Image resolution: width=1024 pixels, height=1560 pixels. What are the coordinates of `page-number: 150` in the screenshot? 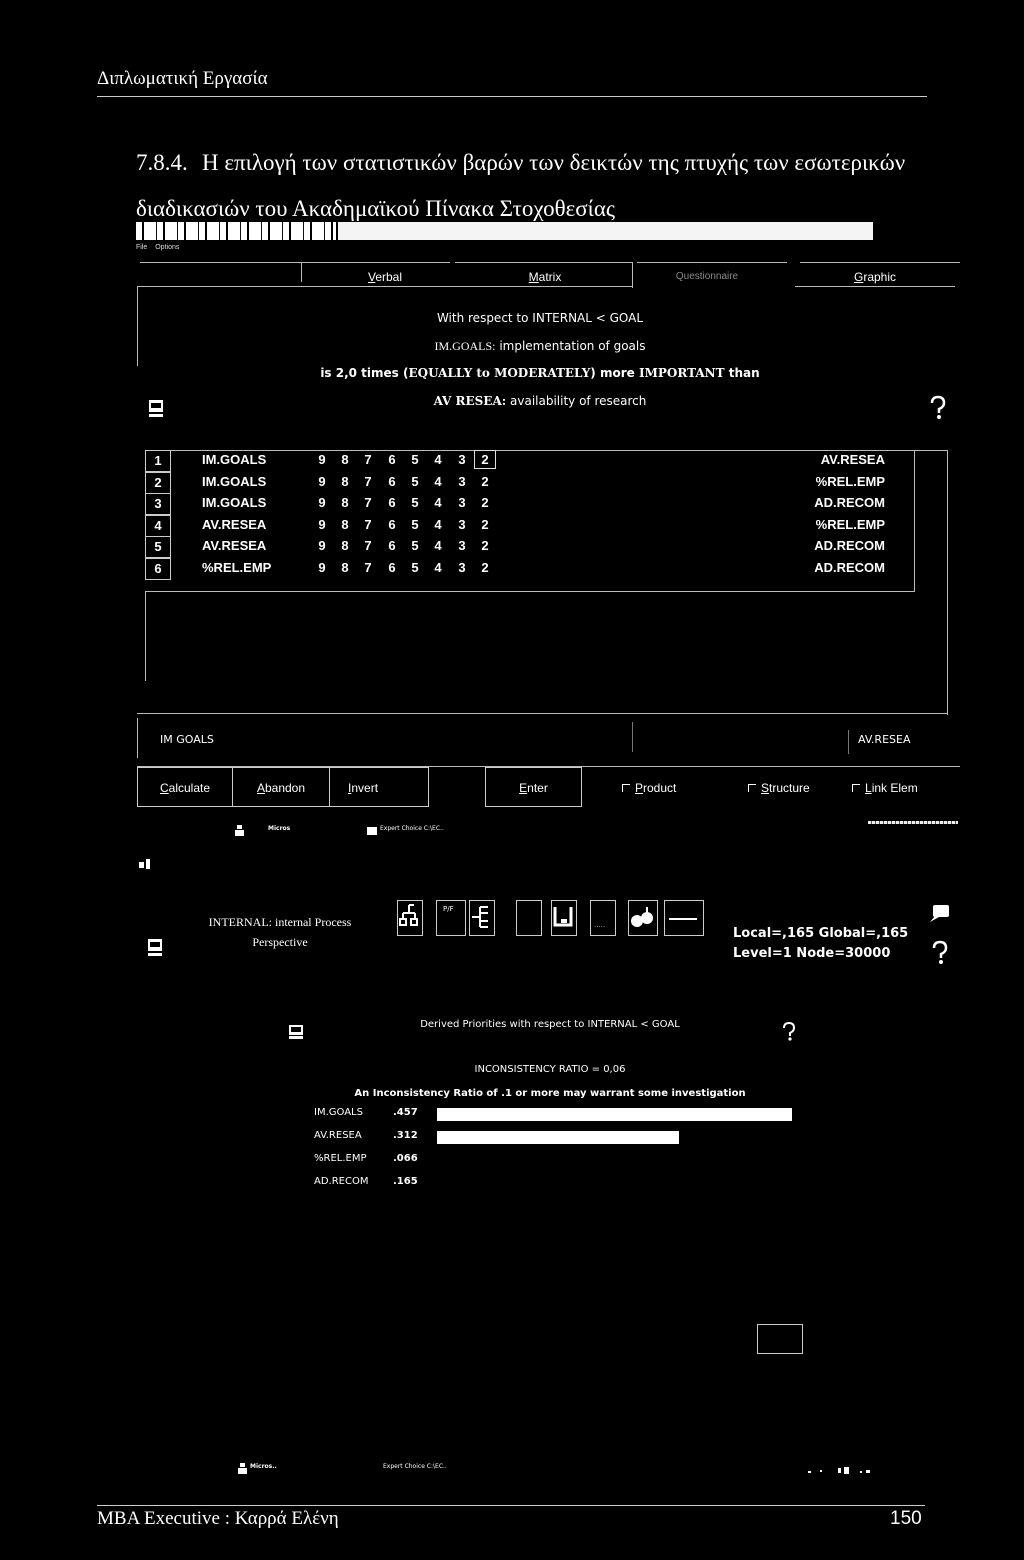 It's located at (906, 1518).